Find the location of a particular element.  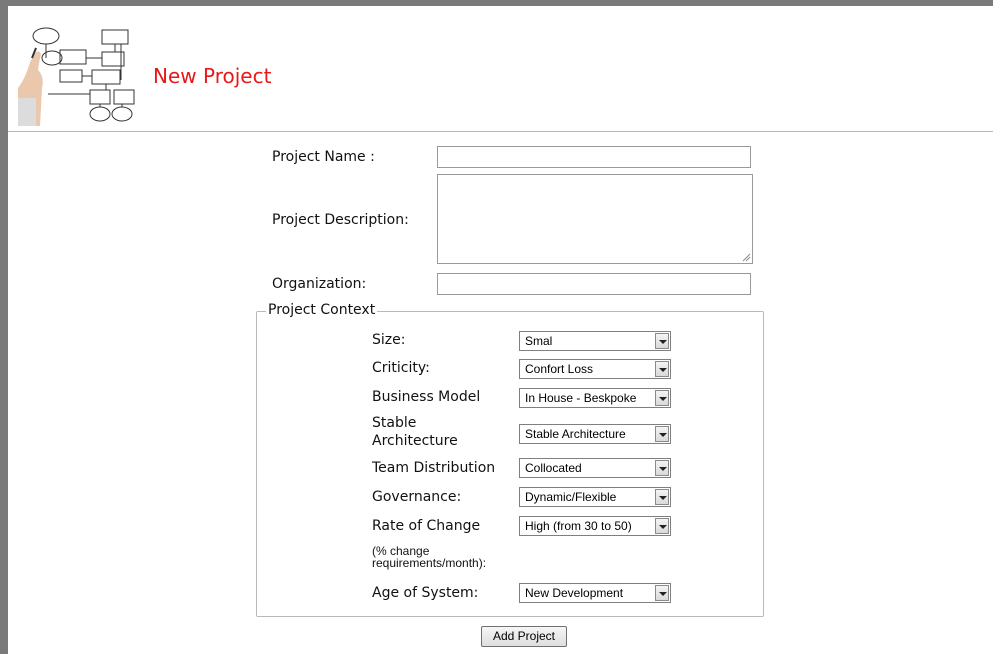

rate-of-change-select: High (from 30 to 50) is located at coordinates (595, 526).